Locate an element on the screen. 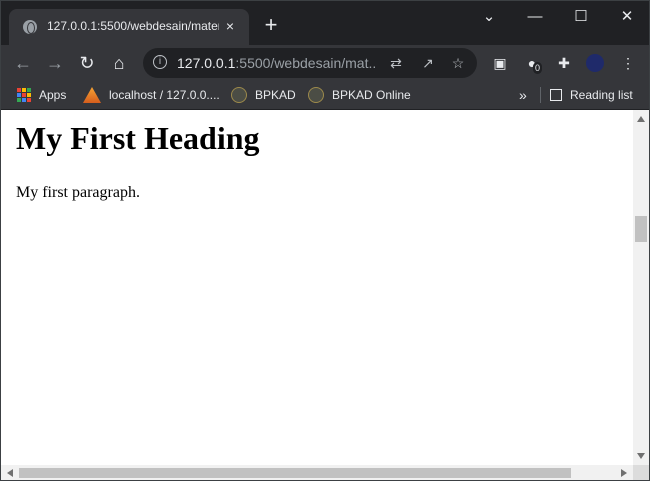  new-tab-button: + is located at coordinates (271, 25).